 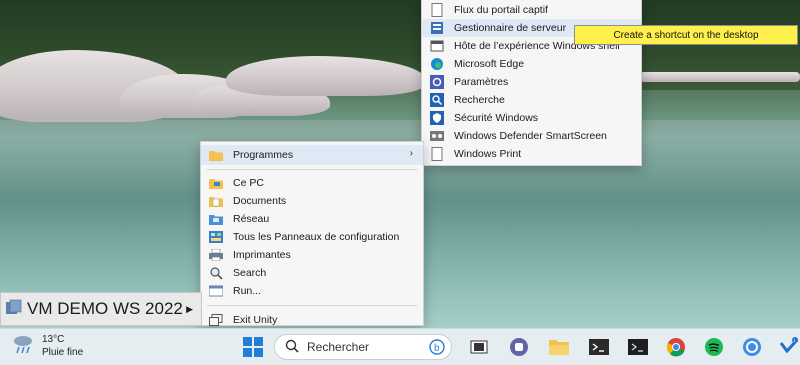 I want to click on vm-unity-button: VM DEMO WS 2022 ▶, so click(x=101, y=309).